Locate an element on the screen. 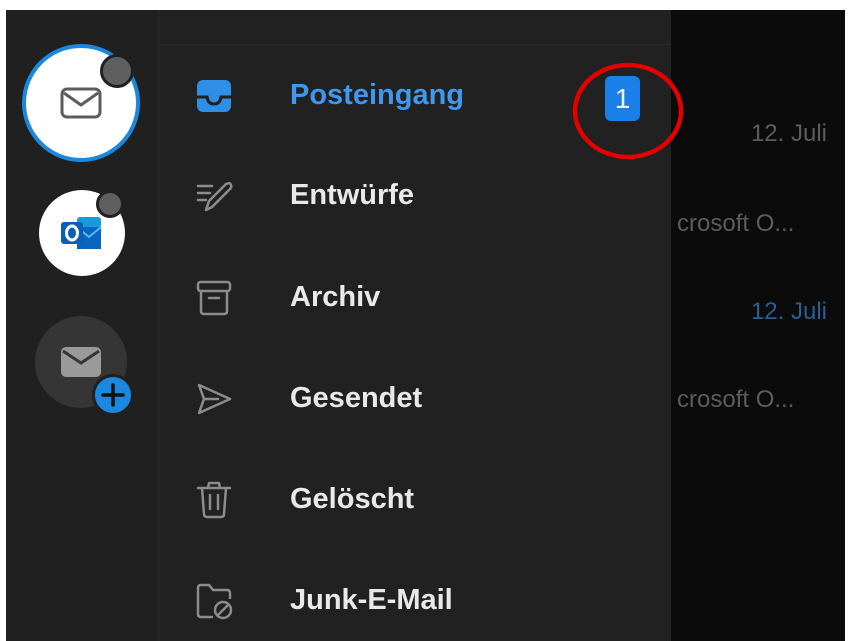 The image size is (851, 641). folder-label: Junk-E-Mail is located at coordinates (371, 600).